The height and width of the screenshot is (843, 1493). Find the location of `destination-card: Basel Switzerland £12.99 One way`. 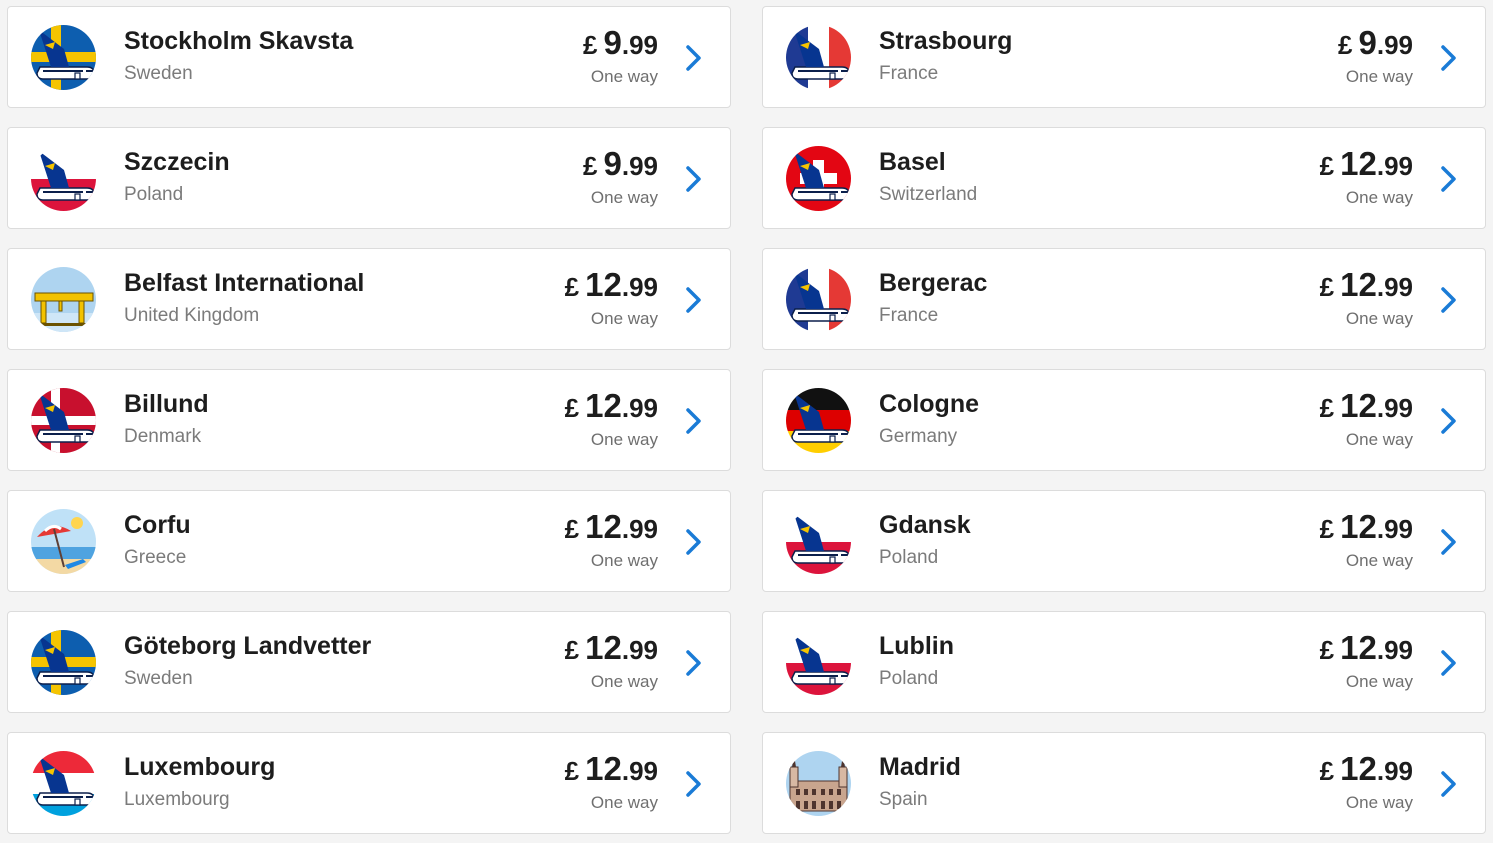

destination-card: Basel Switzerland £12.99 One way is located at coordinates (1124, 178).